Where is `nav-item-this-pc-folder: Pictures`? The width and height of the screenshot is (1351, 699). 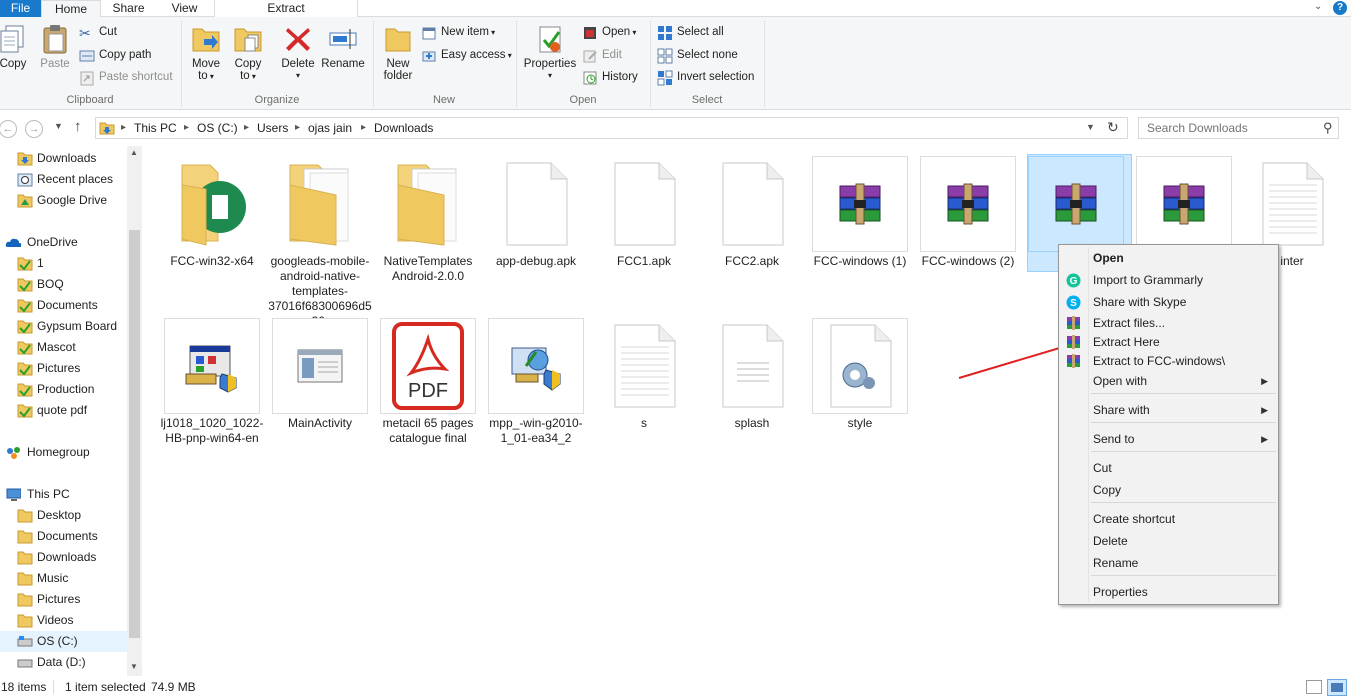 nav-item-this-pc-folder: Pictures is located at coordinates (63, 599).